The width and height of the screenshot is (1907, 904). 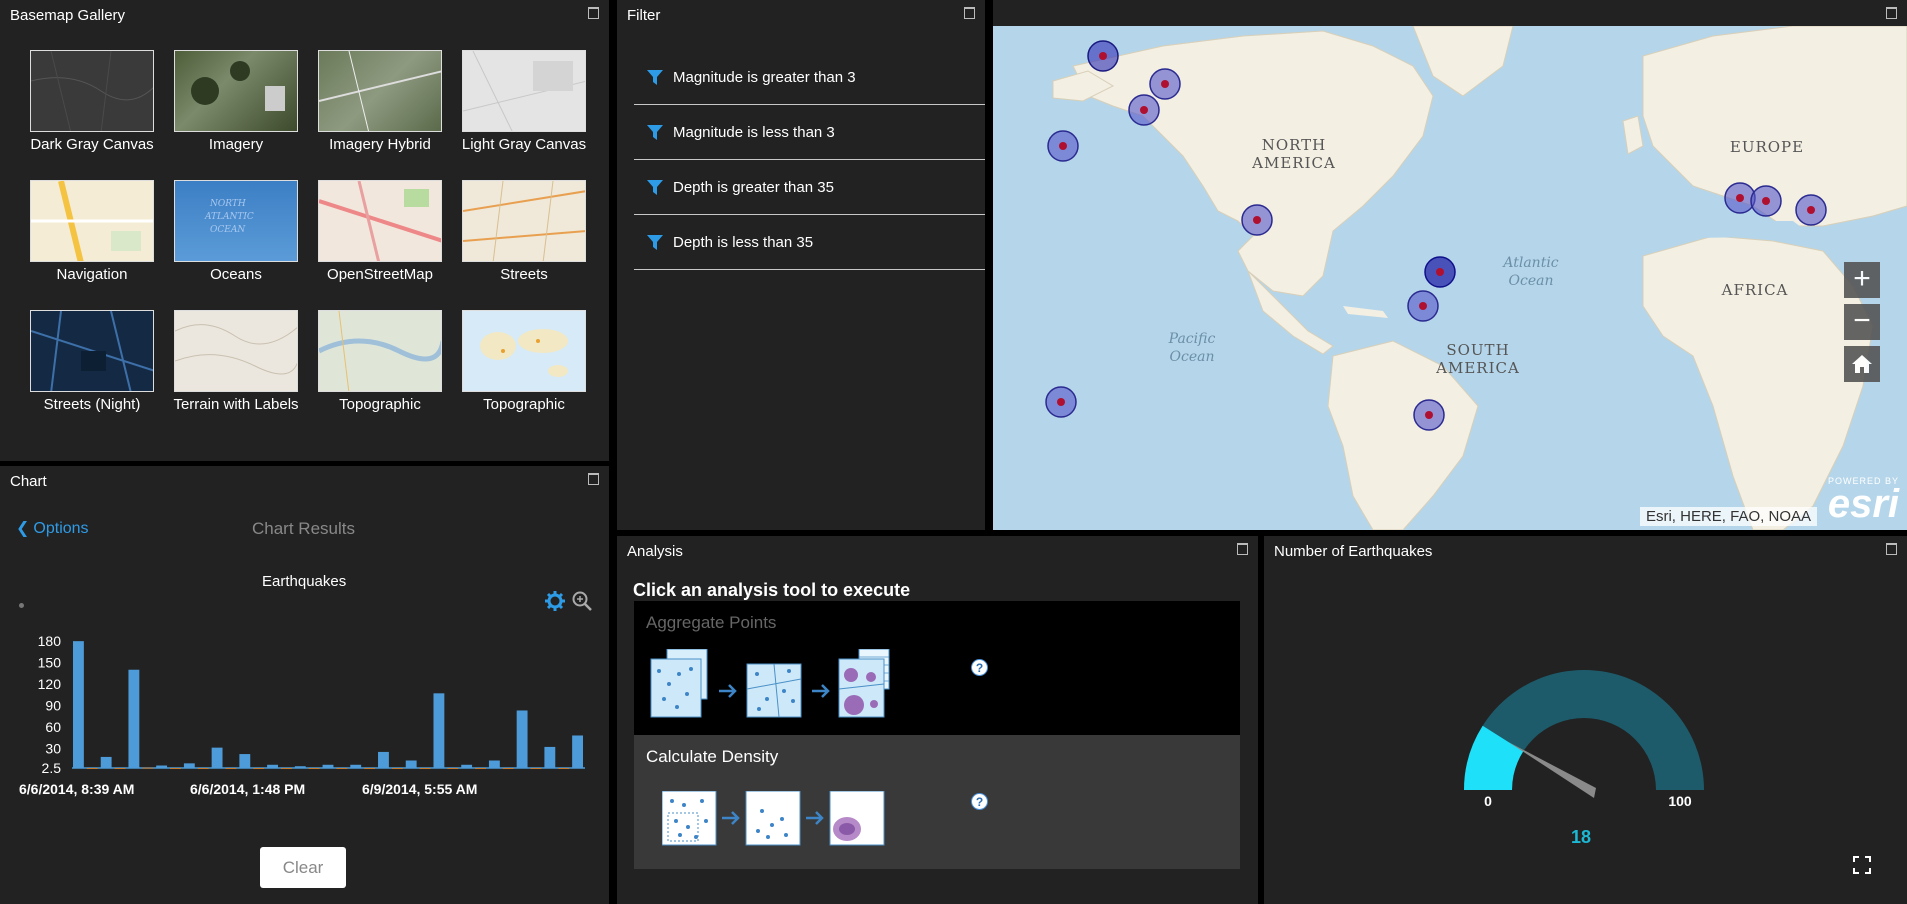 What do you see at coordinates (380, 144) in the screenshot?
I see `basemap-label: Imagery Hybrid` at bounding box center [380, 144].